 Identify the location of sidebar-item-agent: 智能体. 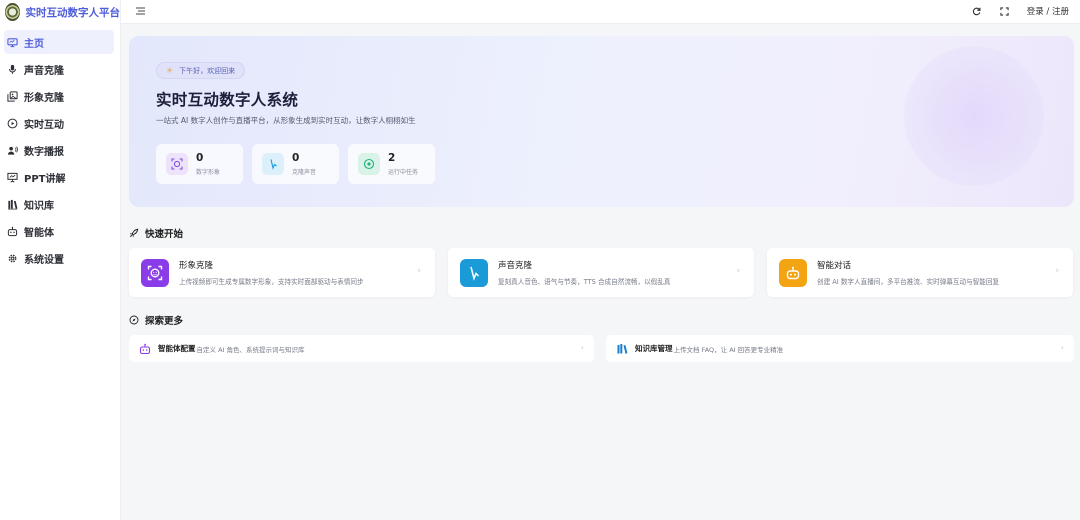
(59, 231).